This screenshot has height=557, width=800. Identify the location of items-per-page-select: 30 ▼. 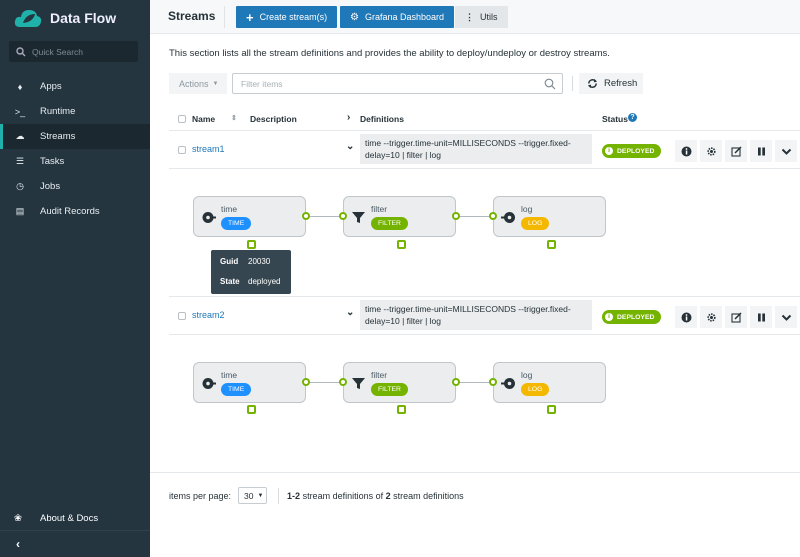
(253, 495).